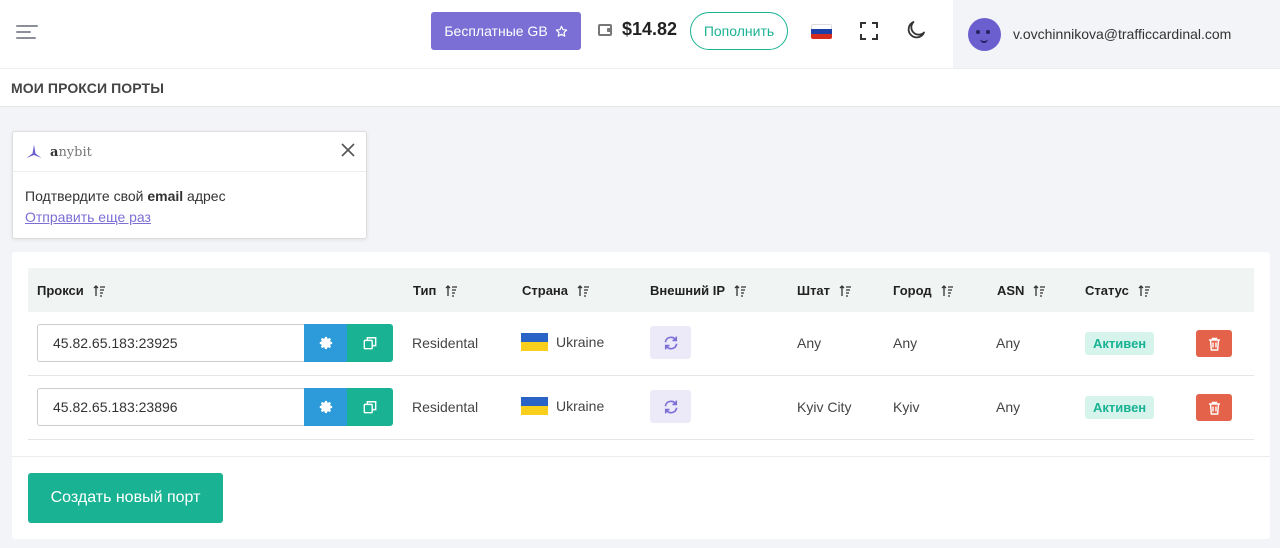 This screenshot has height=548, width=1280. What do you see at coordinates (348, 150) in the screenshot?
I see `close-icon` at bounding box center [348, 150].